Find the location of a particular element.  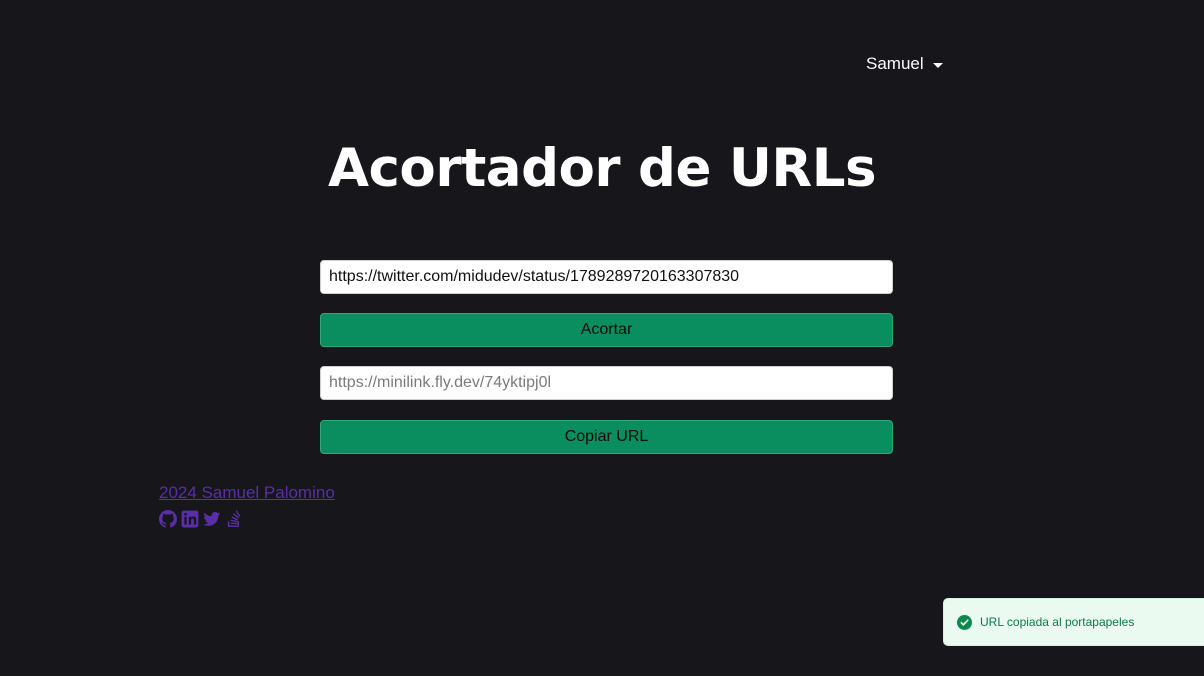

copy-url-button: Copiar URL is located at coordinates (606, 437).